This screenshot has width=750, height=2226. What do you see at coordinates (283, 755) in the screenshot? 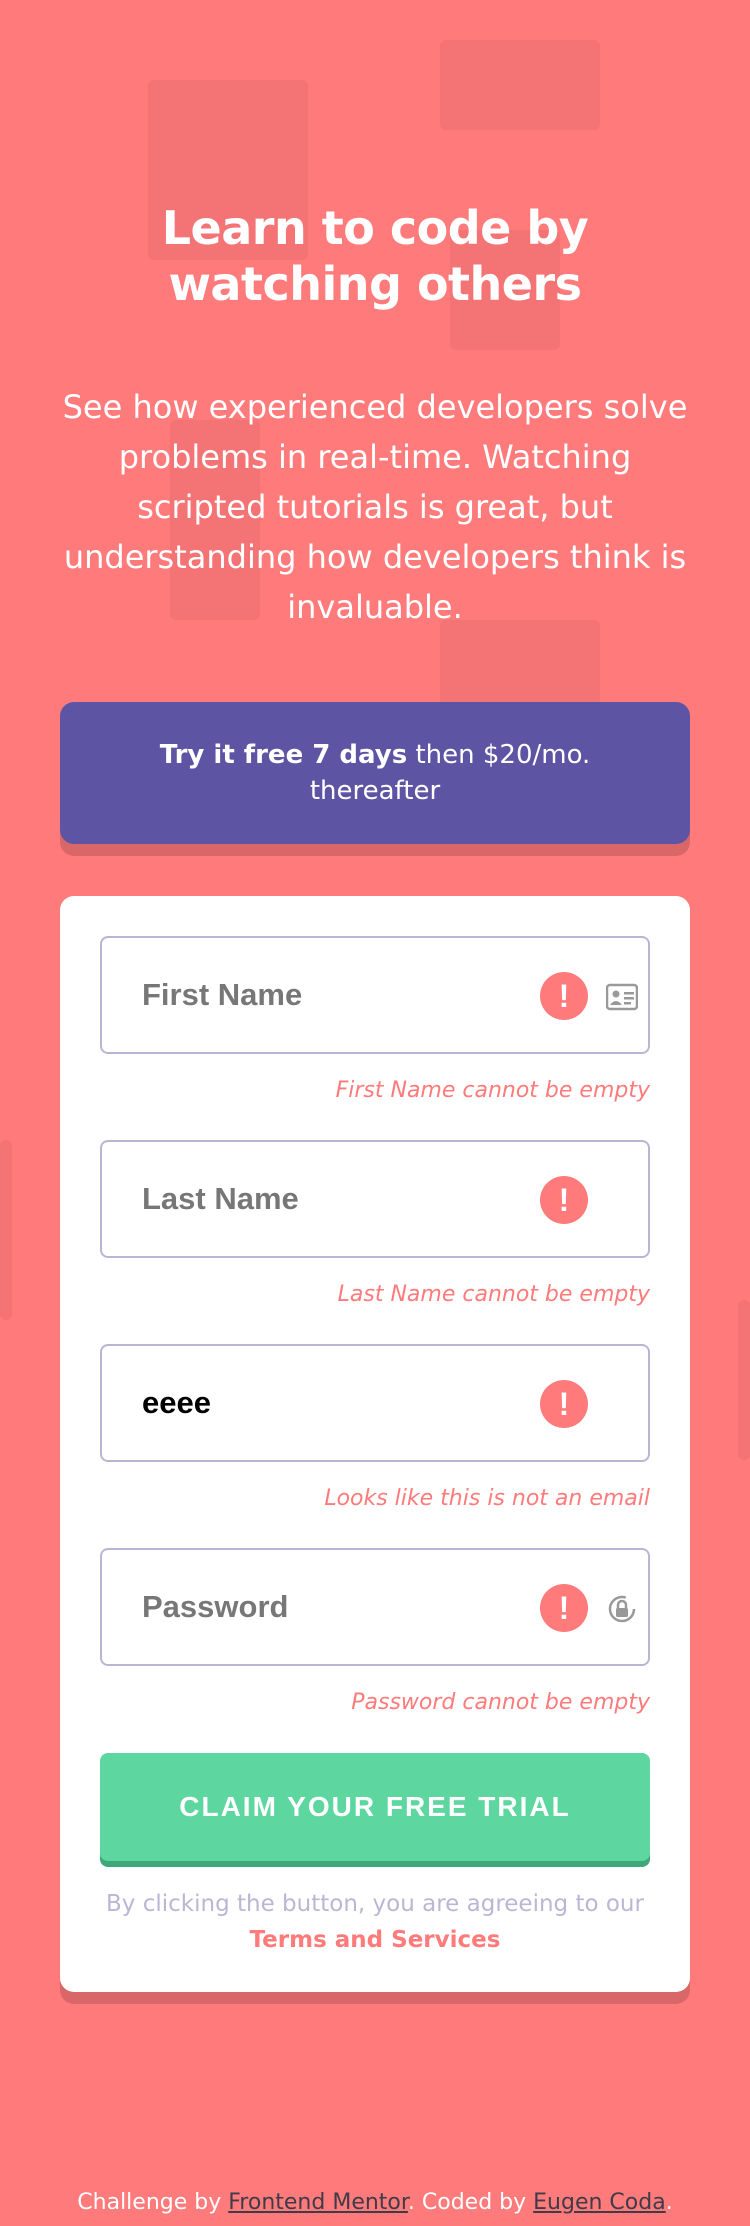
I see `promo-bold-text: Try it free 7 days` at bounding box center [283, 755].